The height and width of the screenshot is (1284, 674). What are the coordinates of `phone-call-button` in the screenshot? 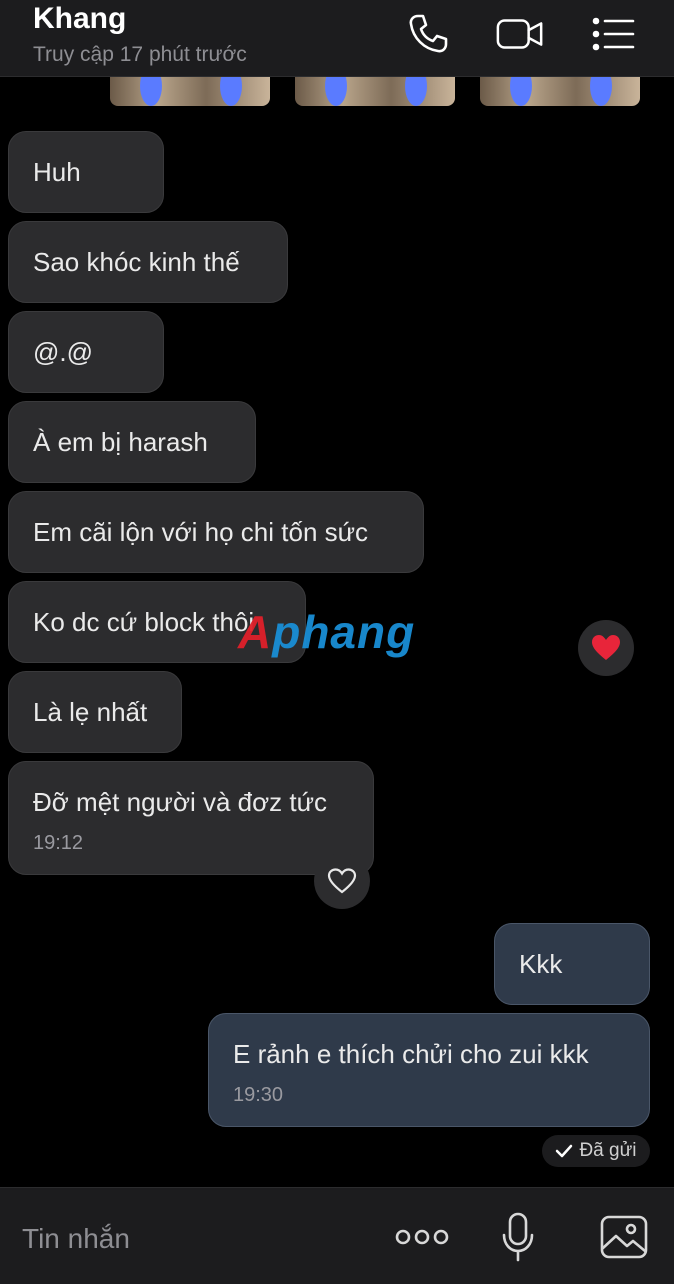 It's located at (428, 34).